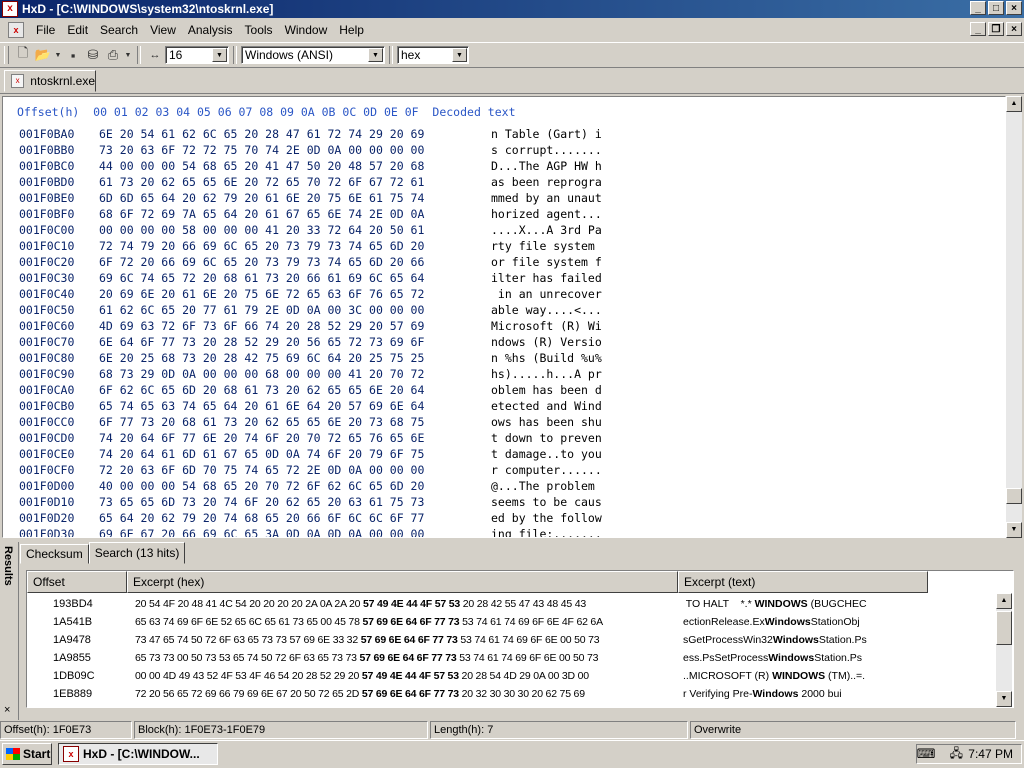  What do you see at coordinates (59, 422) in the screenshot?
I see `hex-row-offset: 001F0CC0` at bounding box center [59, 422].